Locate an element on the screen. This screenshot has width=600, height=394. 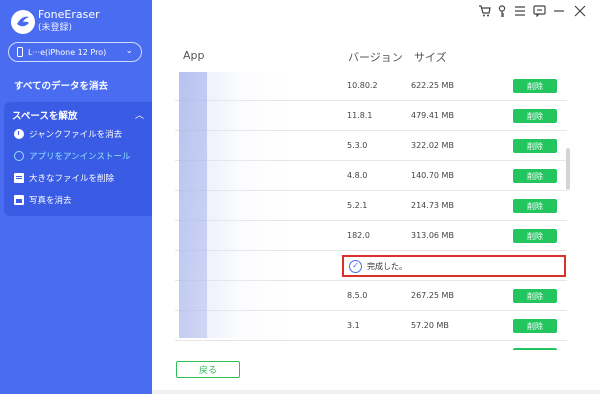
app-name: FoneEraser is located at coordinates (69, 14).